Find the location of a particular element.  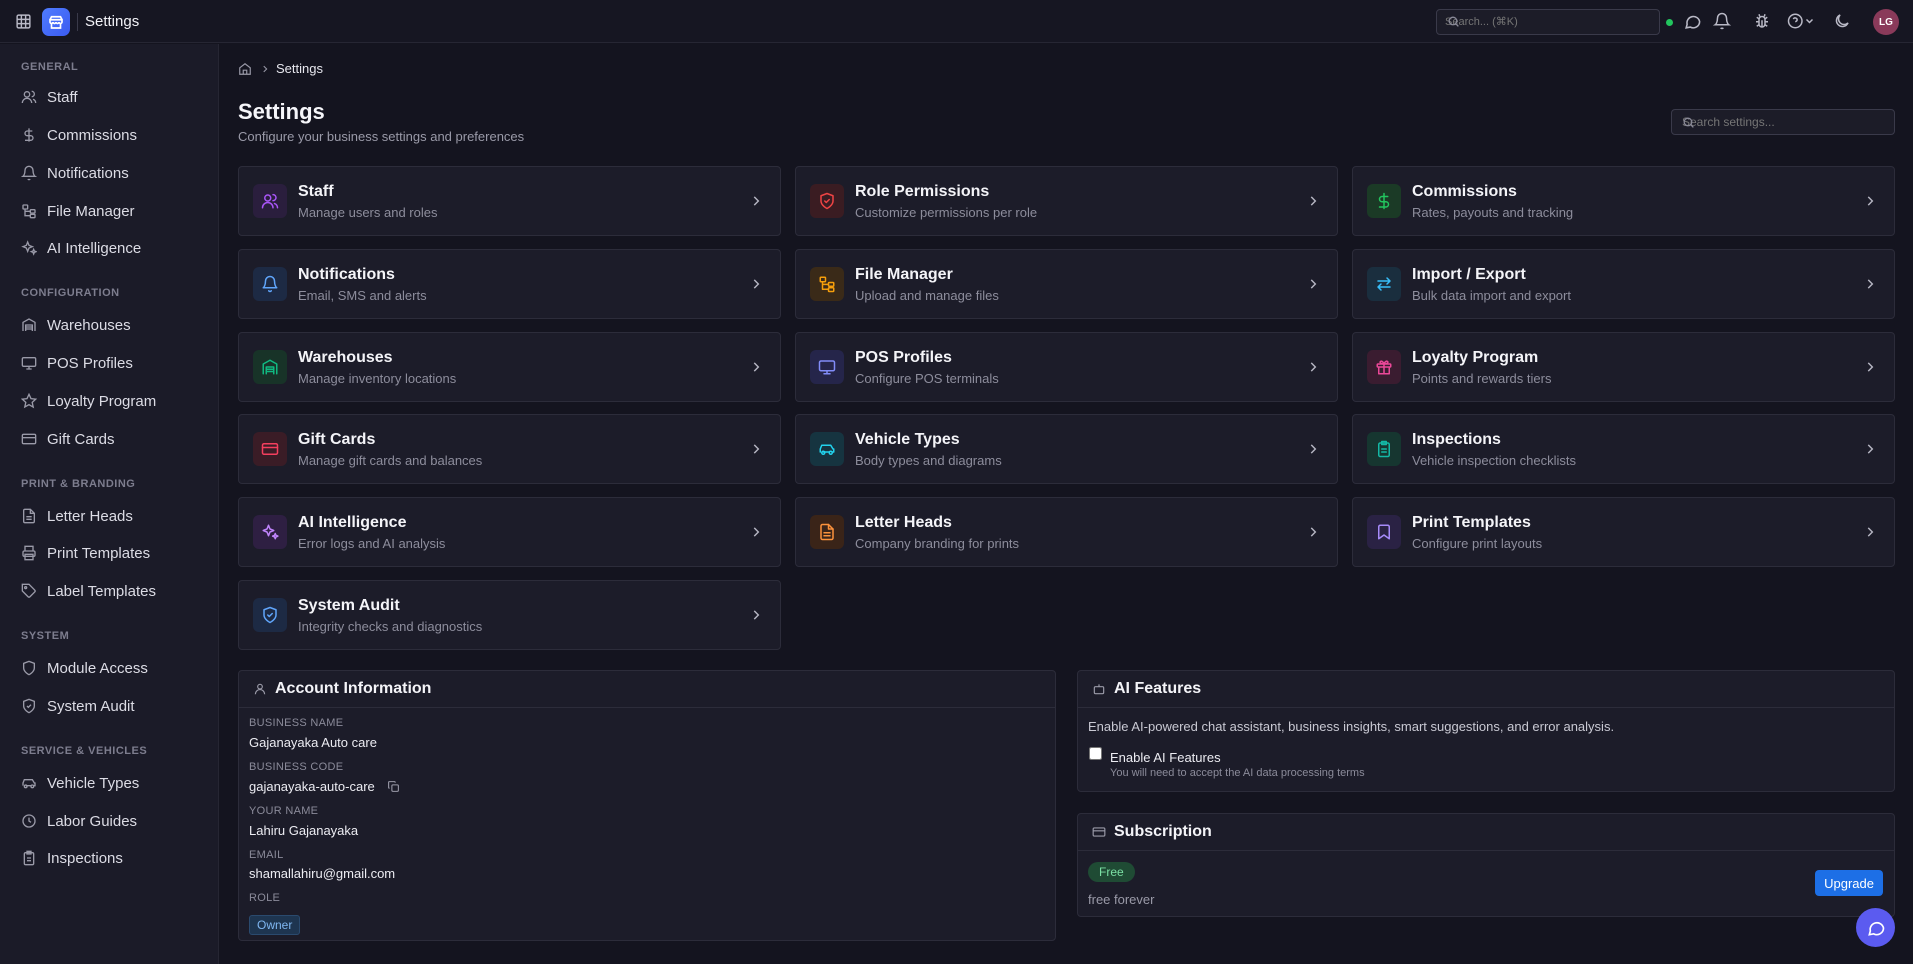

sidebar-item-commissions: Commissions is located at coordinates (116, 135).